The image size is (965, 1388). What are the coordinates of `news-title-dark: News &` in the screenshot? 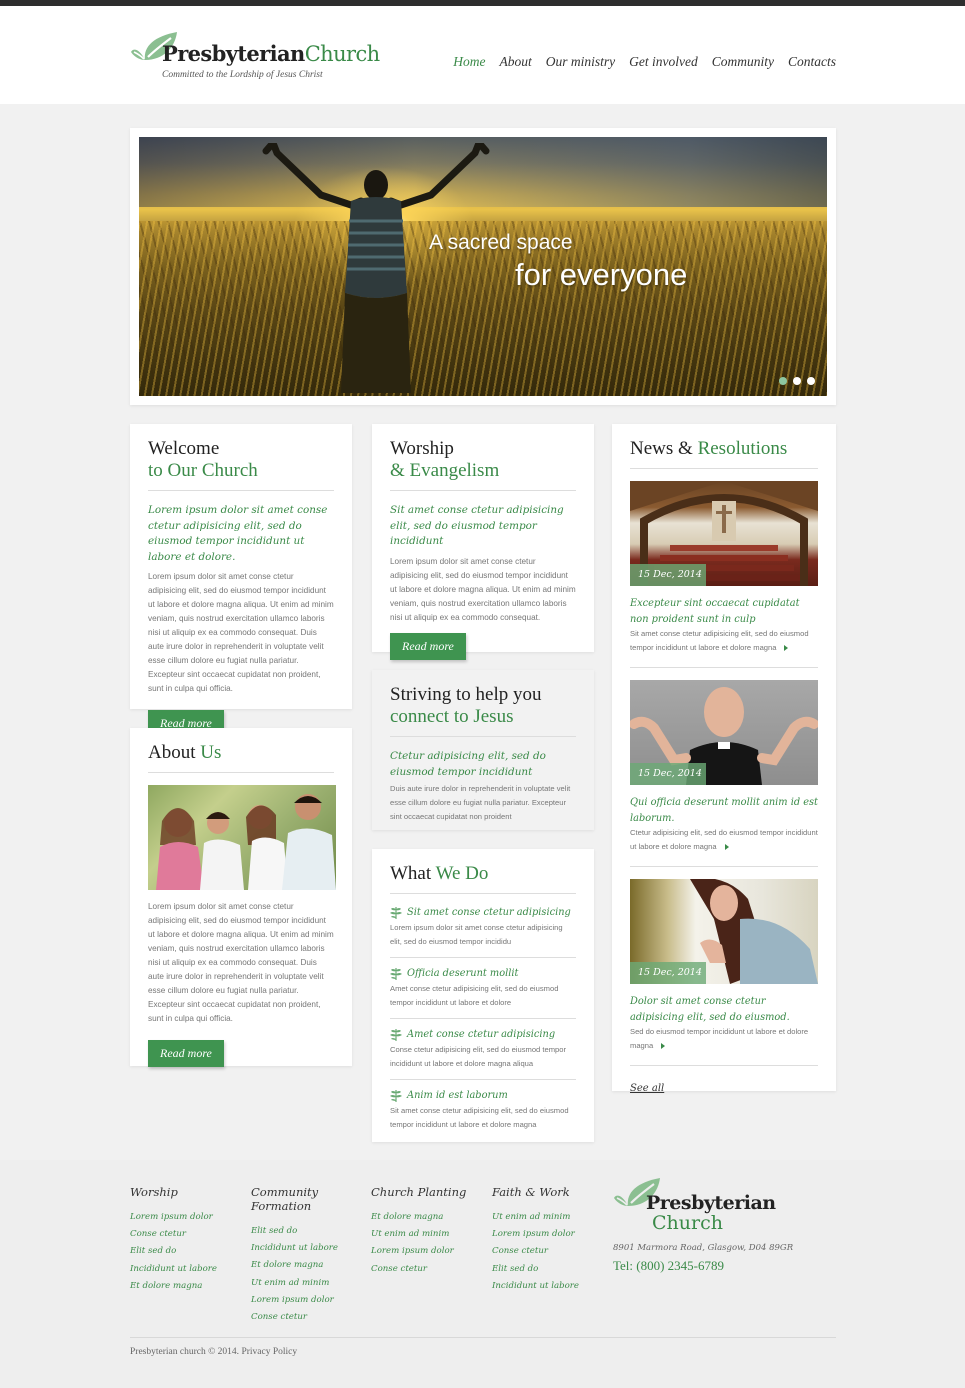 It's located at (661, 448).